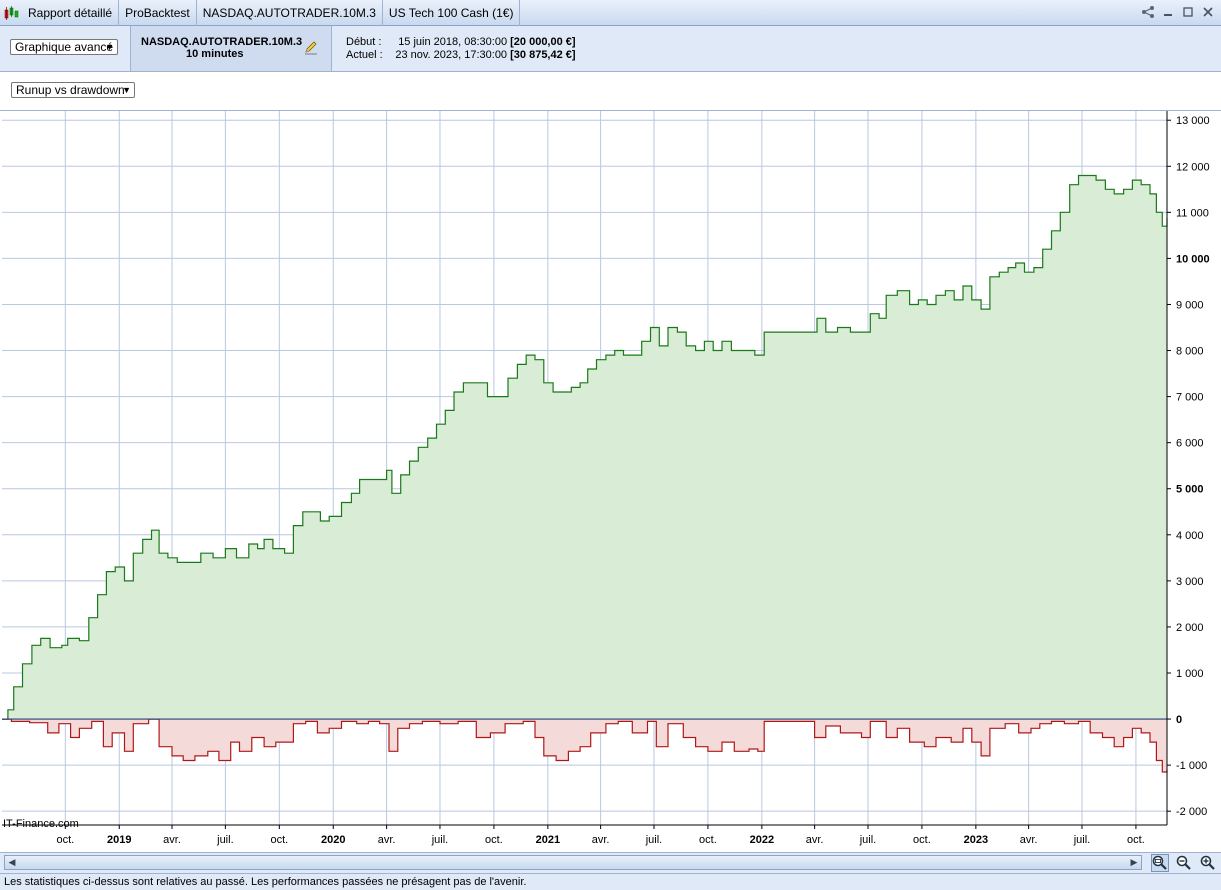  Describe the element at coordinates (976, 840) in the screenshot. I see `x-tick-label: 2023` at that location.